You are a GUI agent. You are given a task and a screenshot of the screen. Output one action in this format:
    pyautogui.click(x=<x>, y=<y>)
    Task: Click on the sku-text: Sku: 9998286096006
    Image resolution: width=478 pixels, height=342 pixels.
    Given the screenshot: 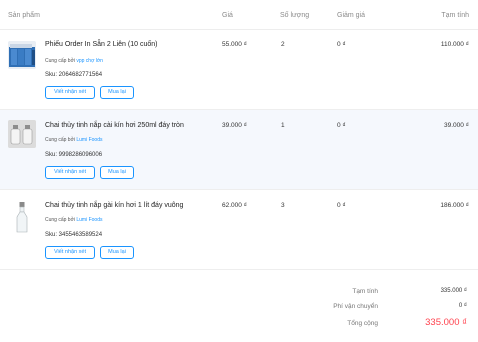 What is the action you would take?
    pyautogui.click(x=74, y=155)
    